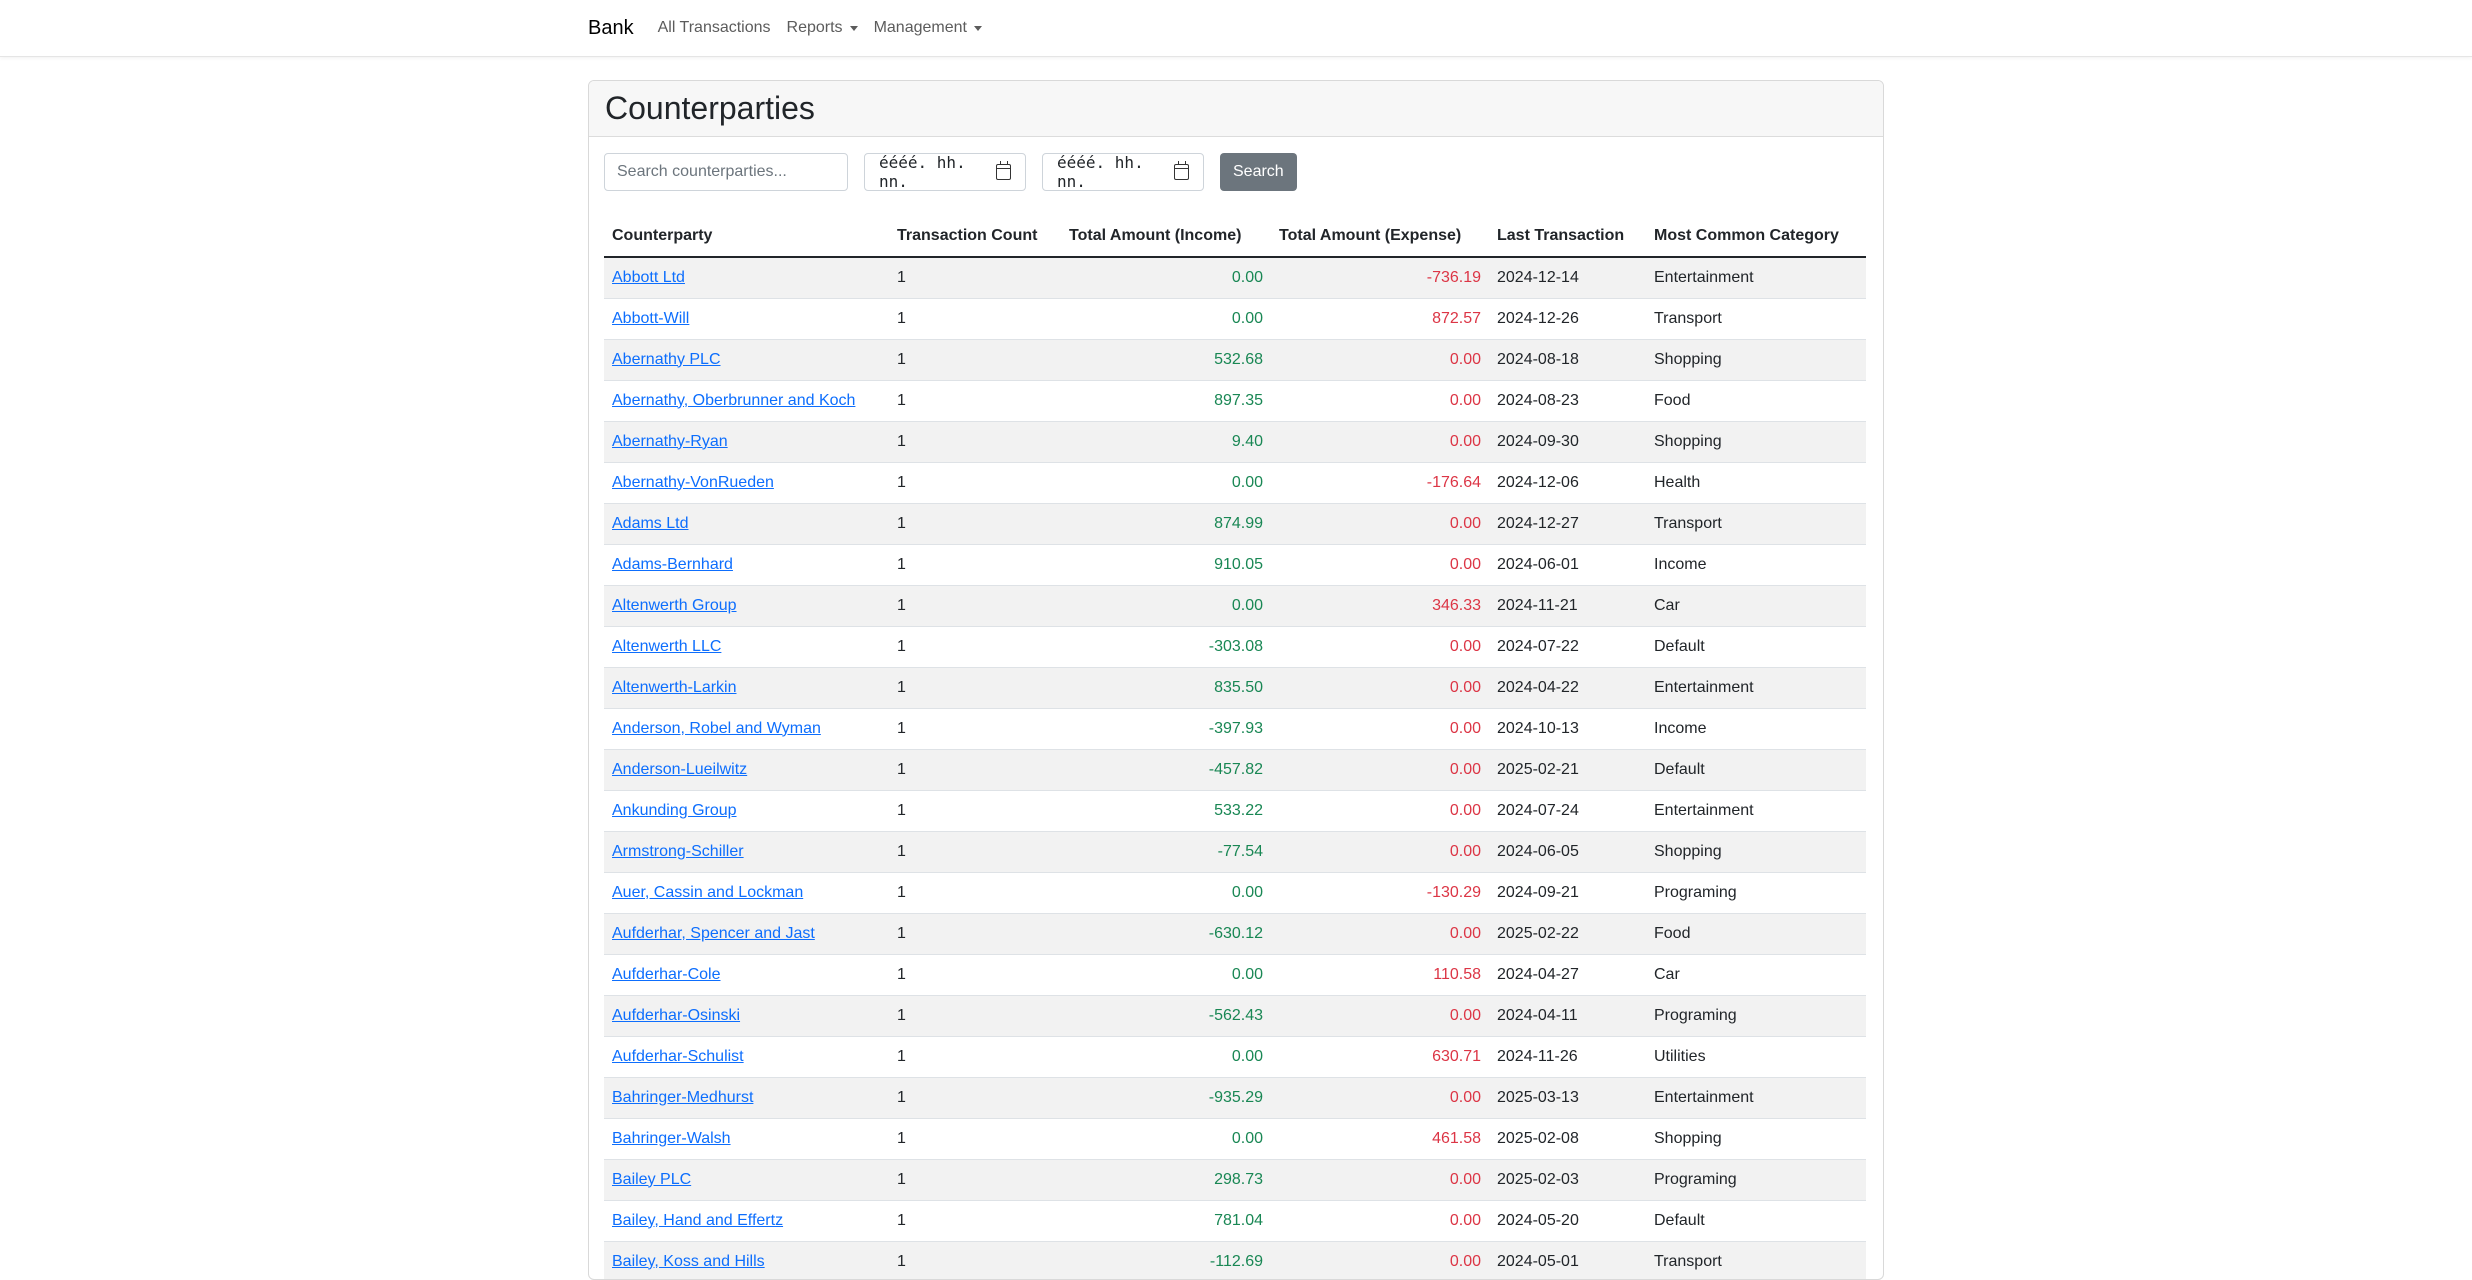 The height and width of the screenshot is (1280, 2472). I want to click on counterparty-link: Bahringer-Walsh, so click(671, 1138).